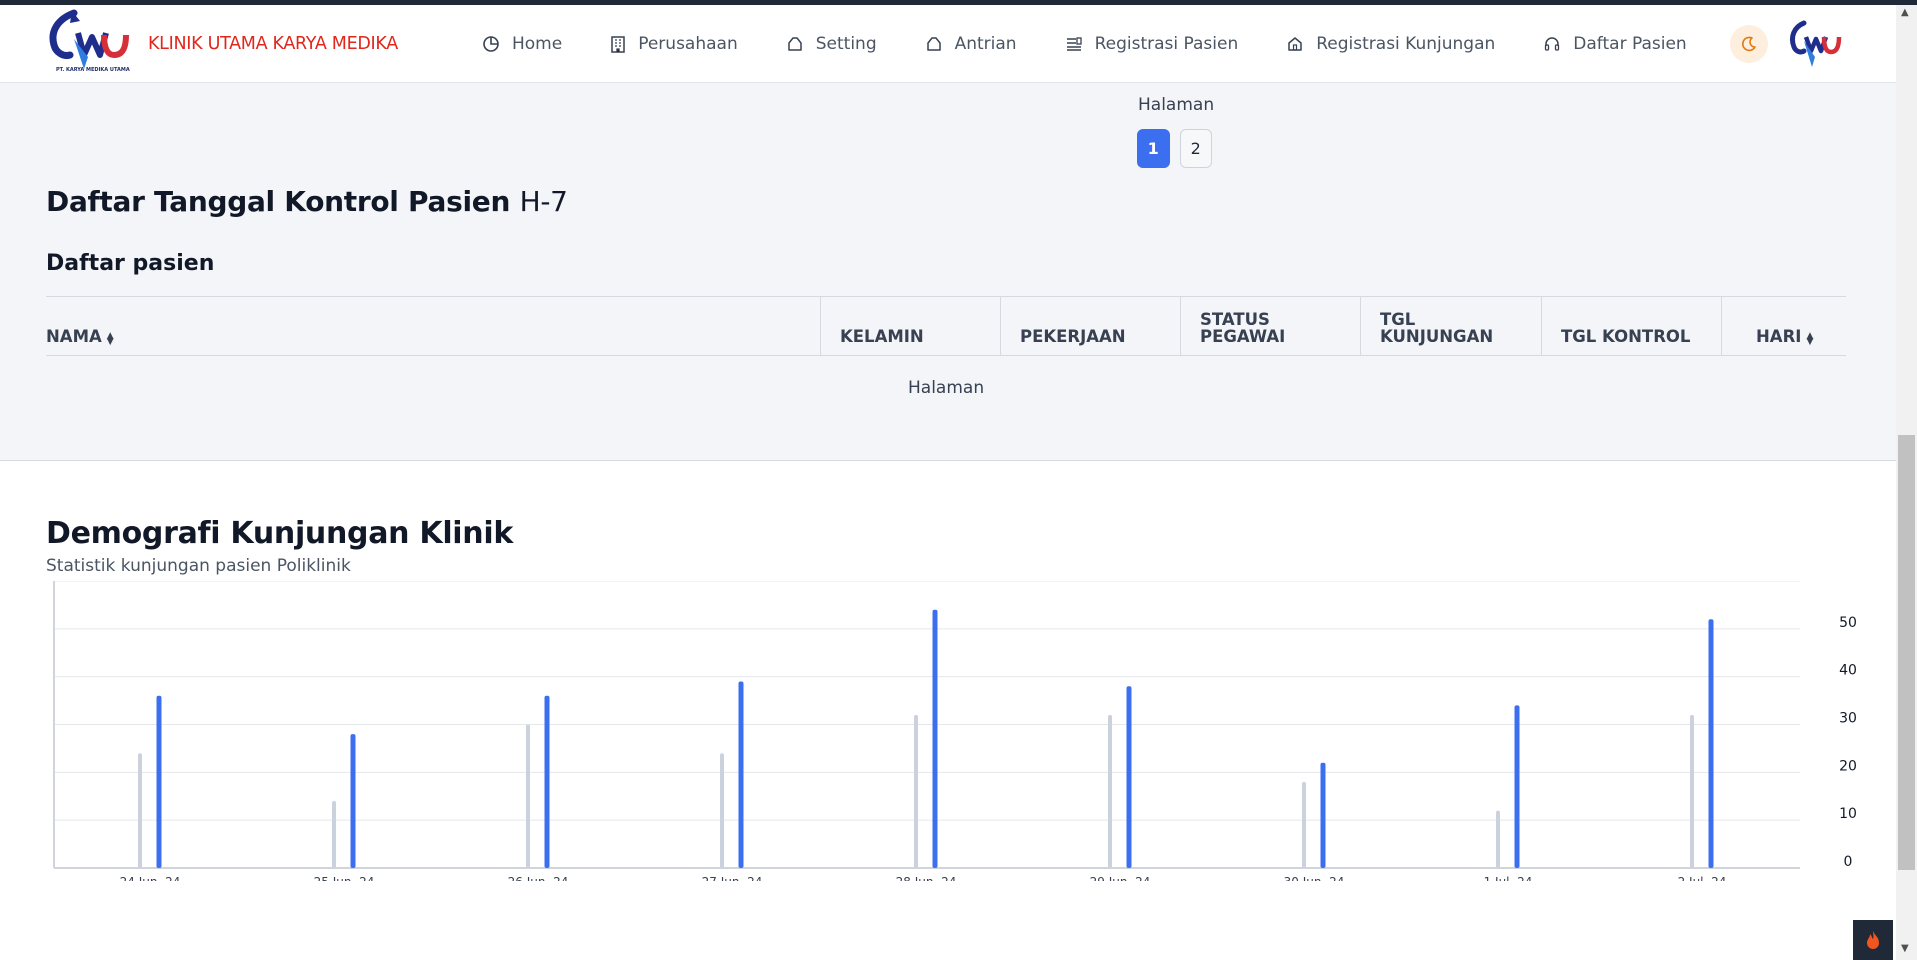 Image resolution: width=1917 pixels, height=960 pixels. I want to click on scroll-down-arrow-icon: ▼, so click(1905, 948).